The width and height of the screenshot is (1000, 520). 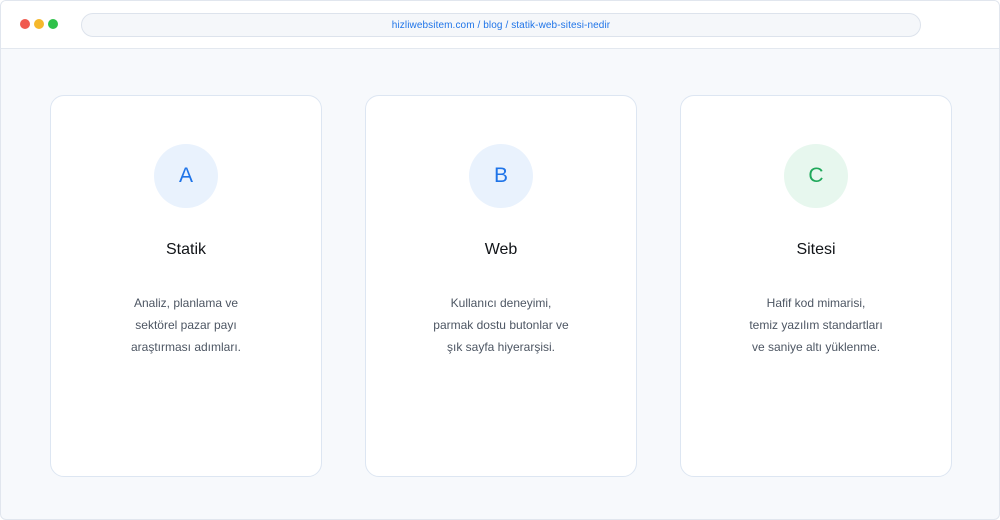 I want to click on card-description-line: Hafif kod mimarisi,, so click(x=816, y=303).